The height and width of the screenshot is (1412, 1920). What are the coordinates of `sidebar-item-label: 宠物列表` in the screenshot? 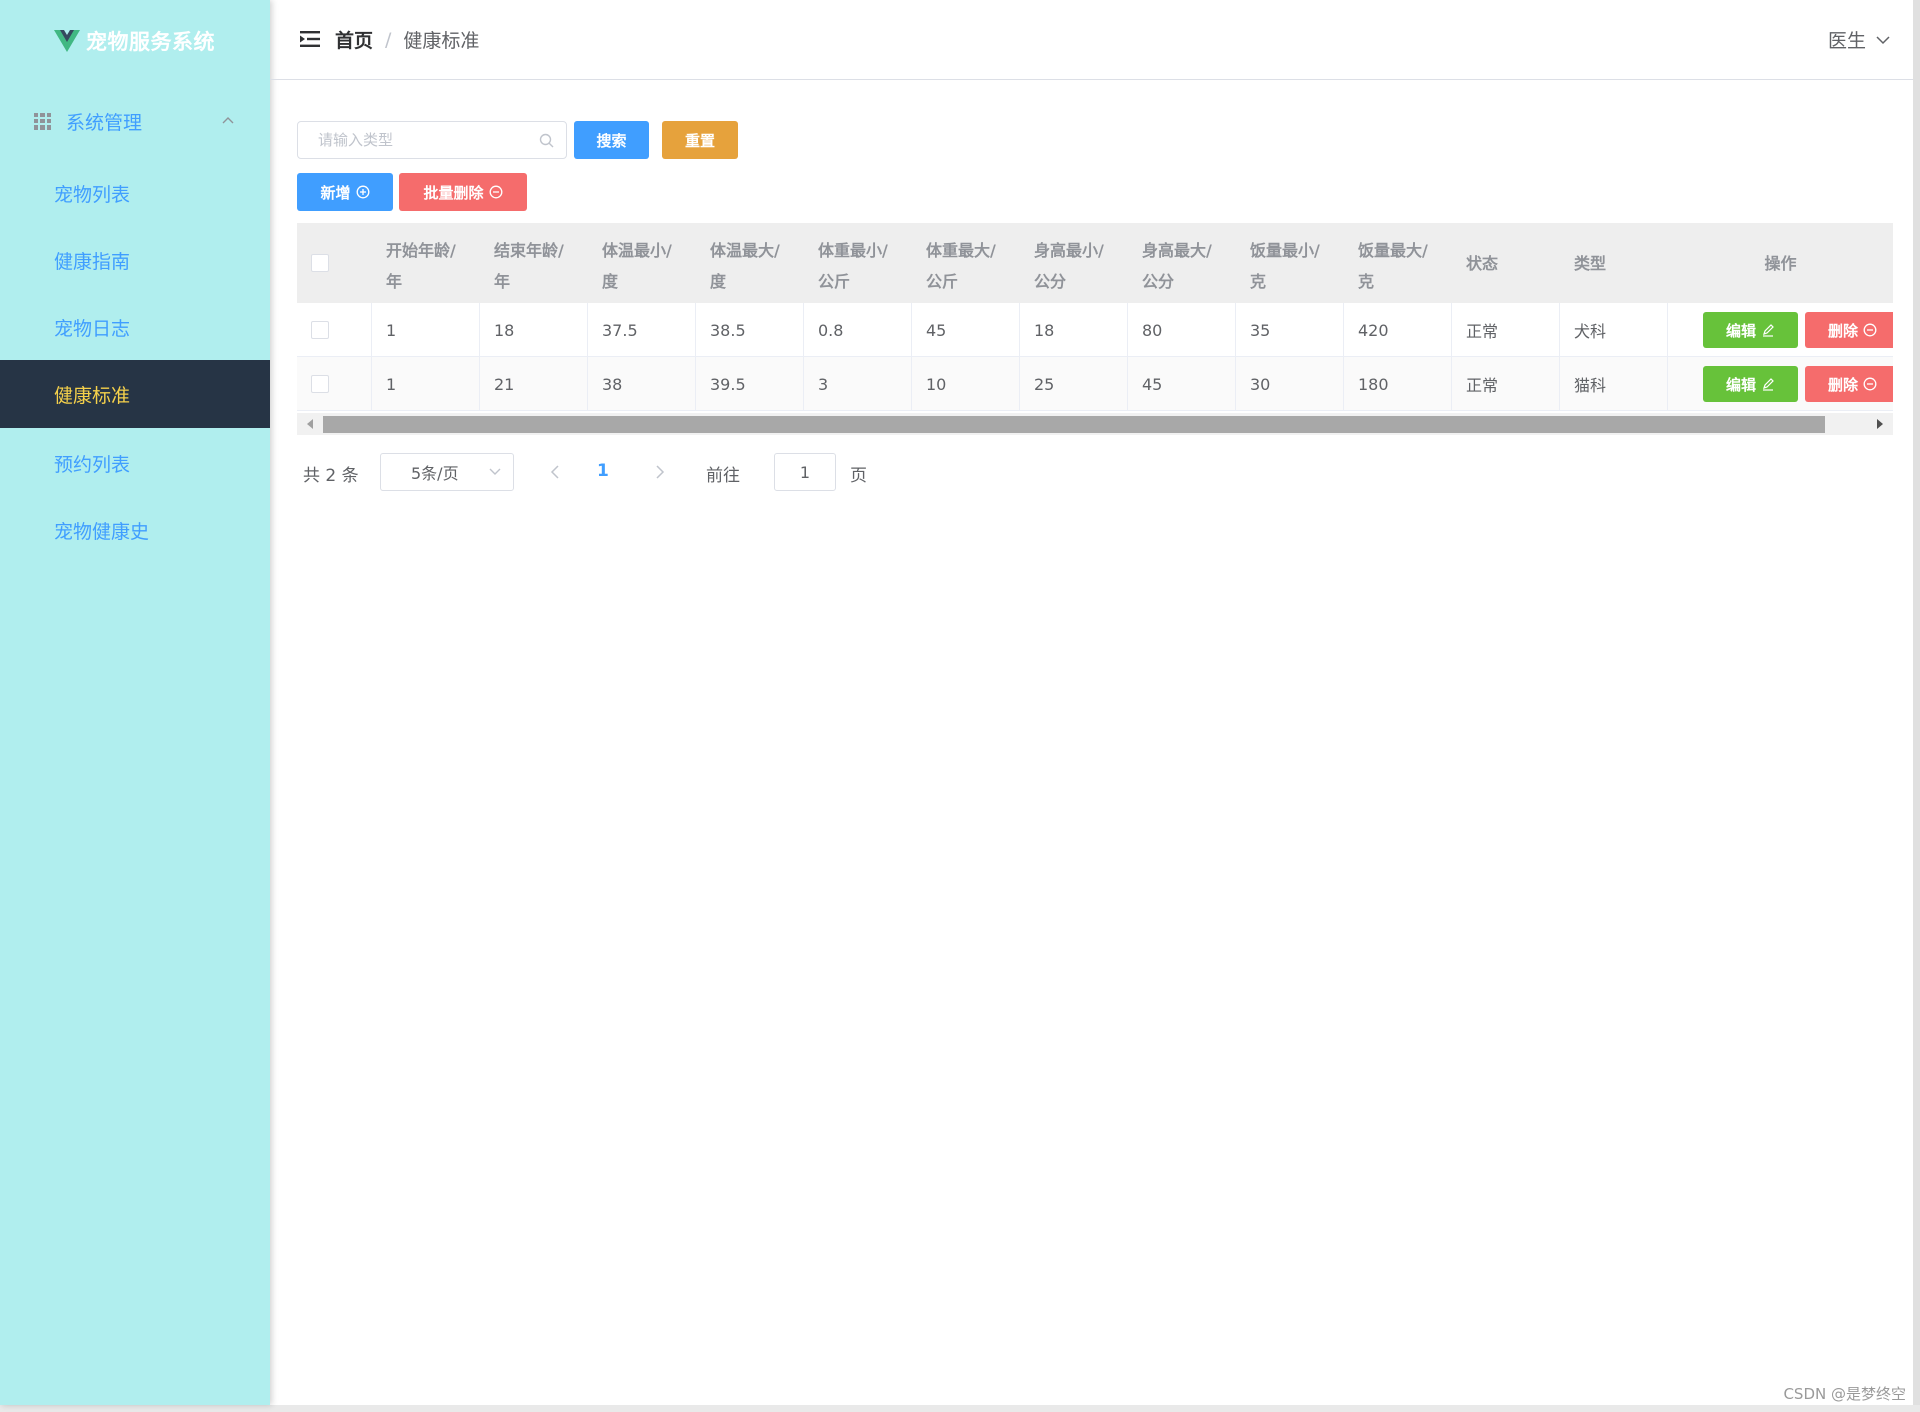 It's located at (92, 194).